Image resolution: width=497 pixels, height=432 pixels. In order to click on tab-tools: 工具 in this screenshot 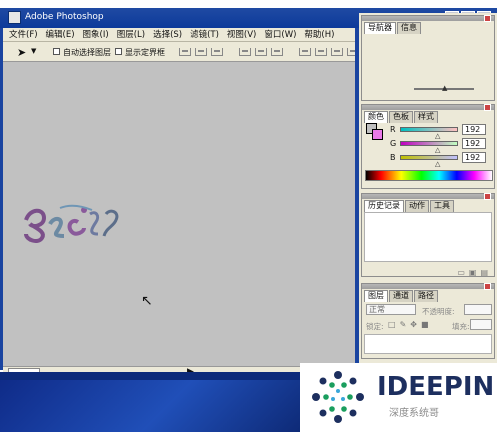, I will do `click(442, 206)`.